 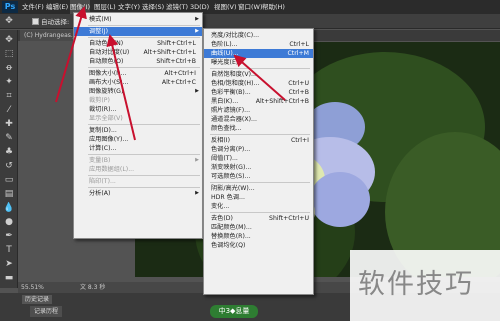 I want to click on adjustments-menu-item: 色调均化(Q), so click(x=258, y=245).